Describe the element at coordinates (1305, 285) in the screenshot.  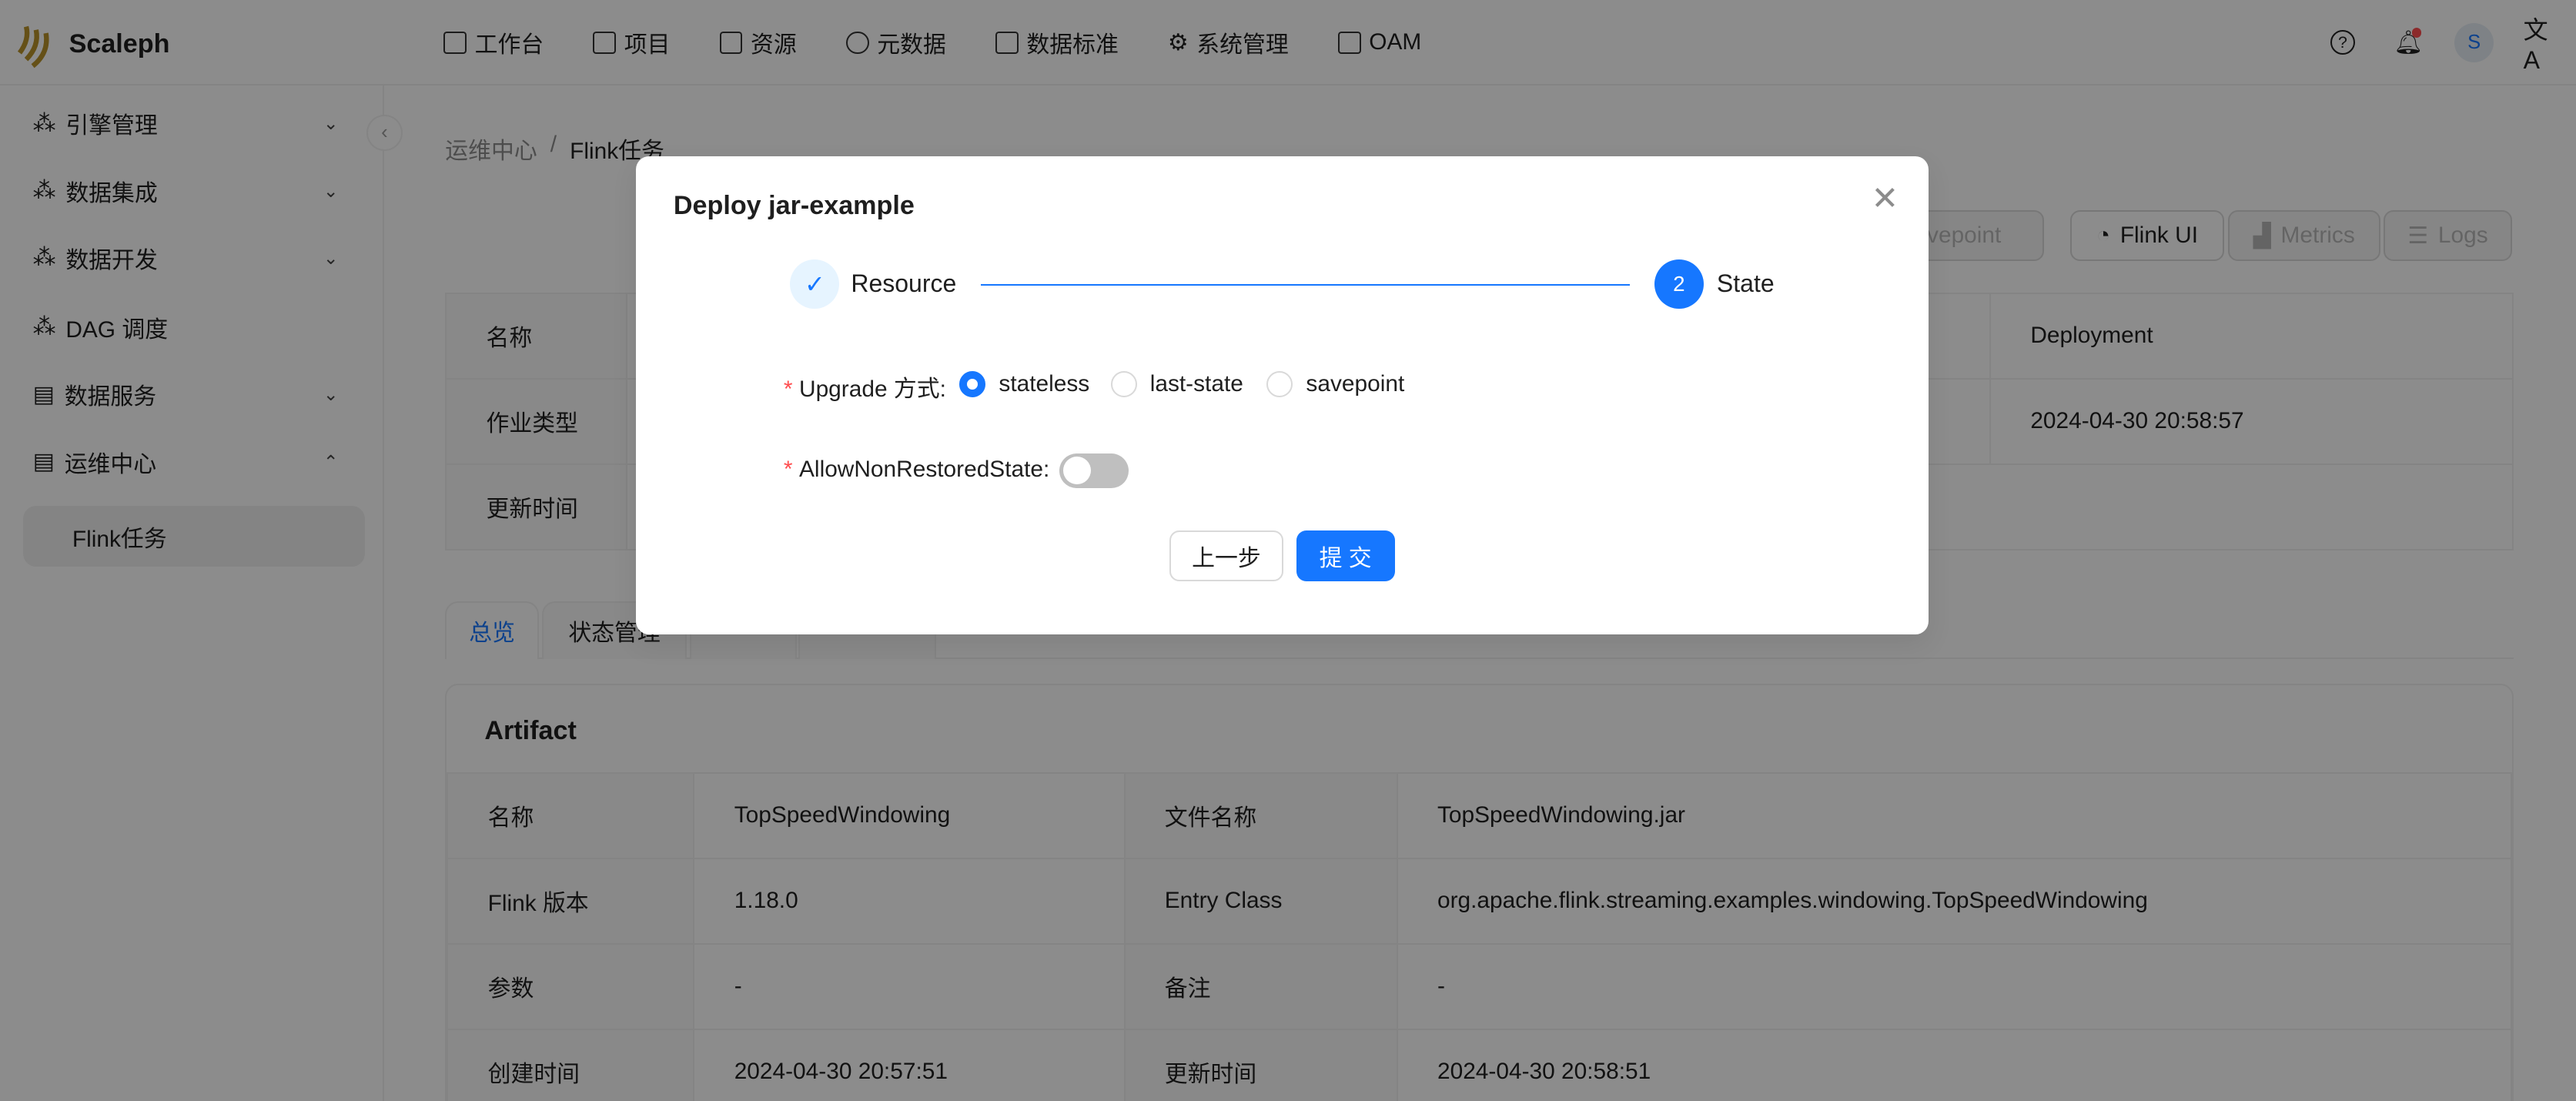
I see `step-connector` at that location.